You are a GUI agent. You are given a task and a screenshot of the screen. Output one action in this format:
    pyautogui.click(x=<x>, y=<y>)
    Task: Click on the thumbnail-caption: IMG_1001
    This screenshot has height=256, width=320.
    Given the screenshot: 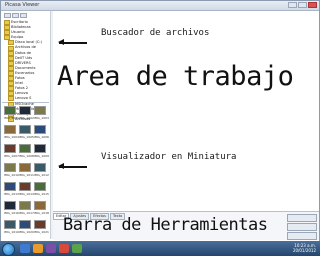 What is the action you would take?
    pyautogui.click(x=11, y=118)
    